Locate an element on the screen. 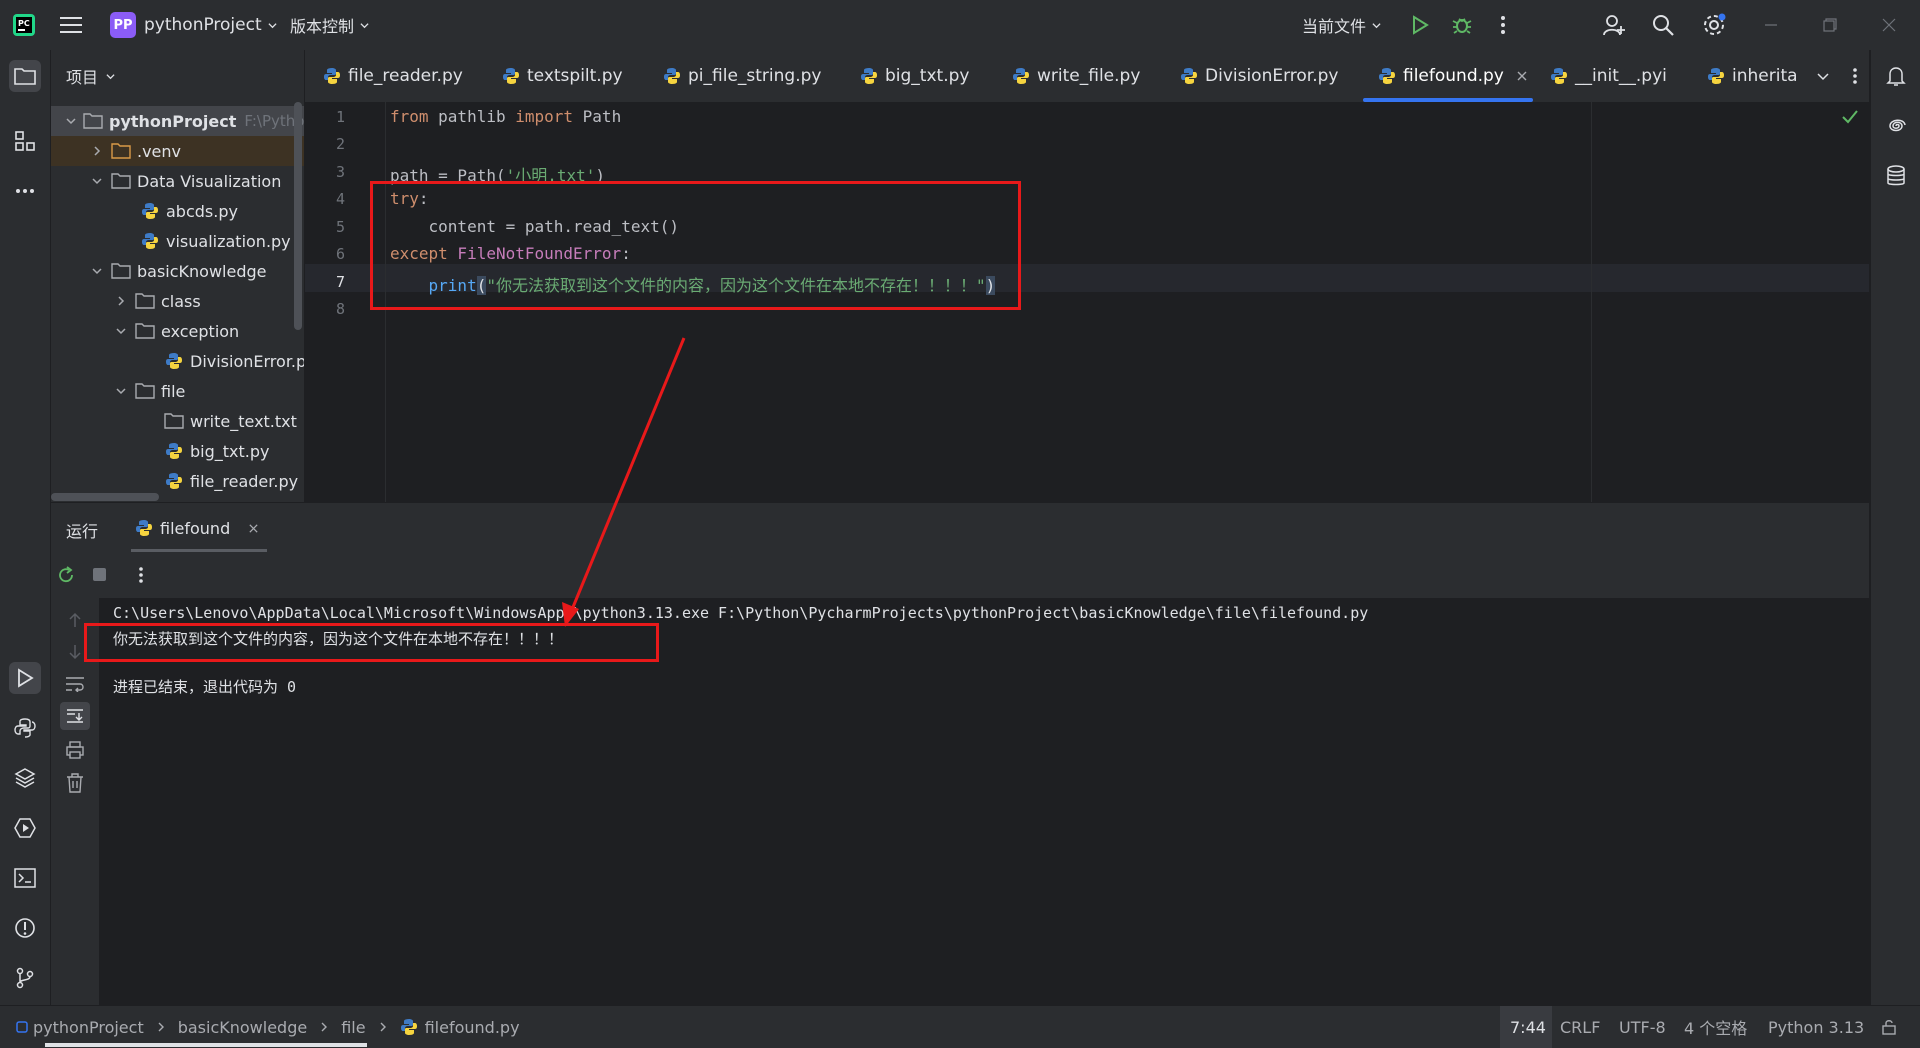 This screenshot has height=1048, width=1920. tab-label: DivisionError.py is located at coordinates (1272, 76).